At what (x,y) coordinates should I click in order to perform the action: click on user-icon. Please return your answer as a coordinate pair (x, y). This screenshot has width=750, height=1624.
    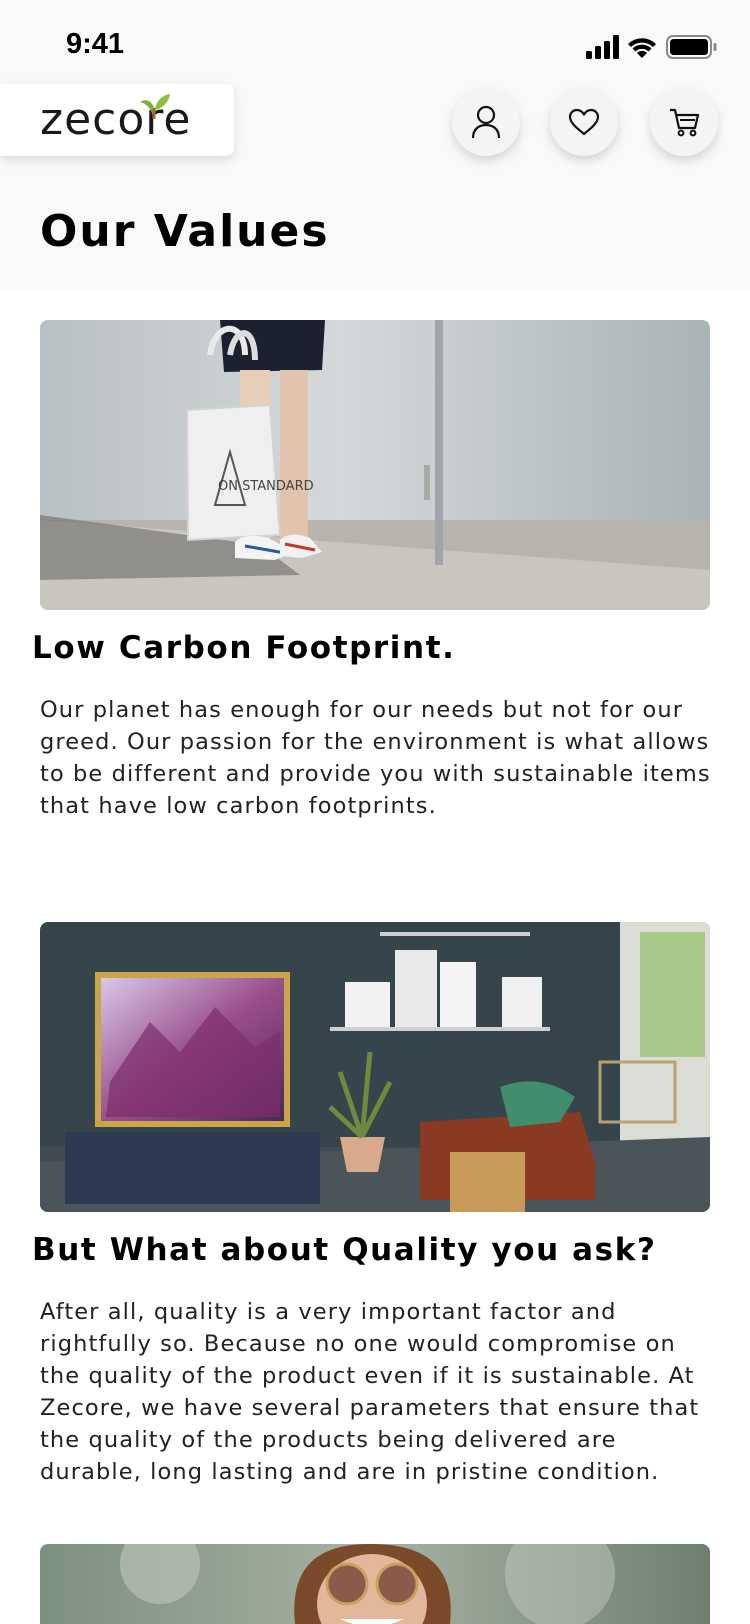
    Looking at the image, I should click on (486, 122).